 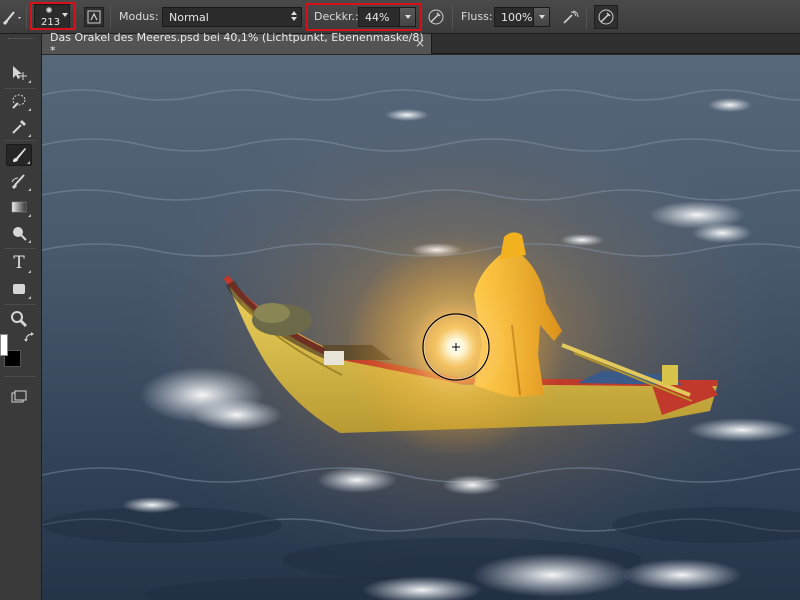 I want to click on opacity-highlight, so click(x=364, y=17).